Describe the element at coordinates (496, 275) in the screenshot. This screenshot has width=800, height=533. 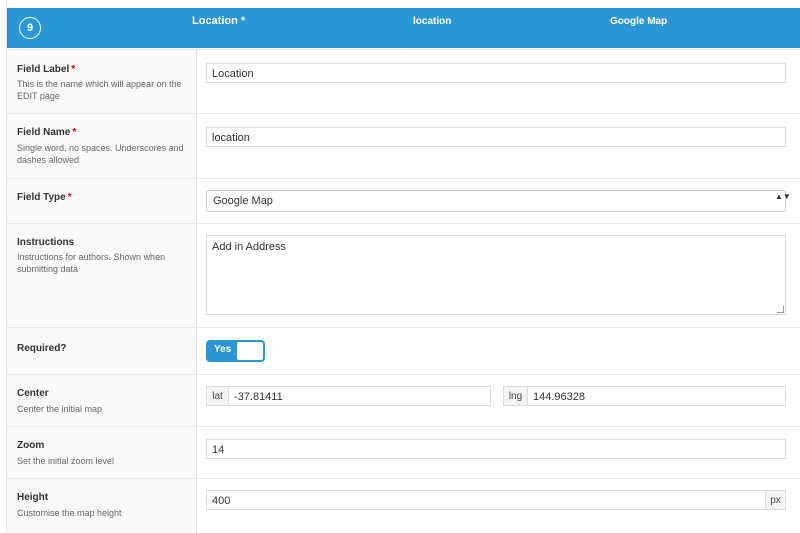
I see `instructions-textarea: Add in Address` at that location.